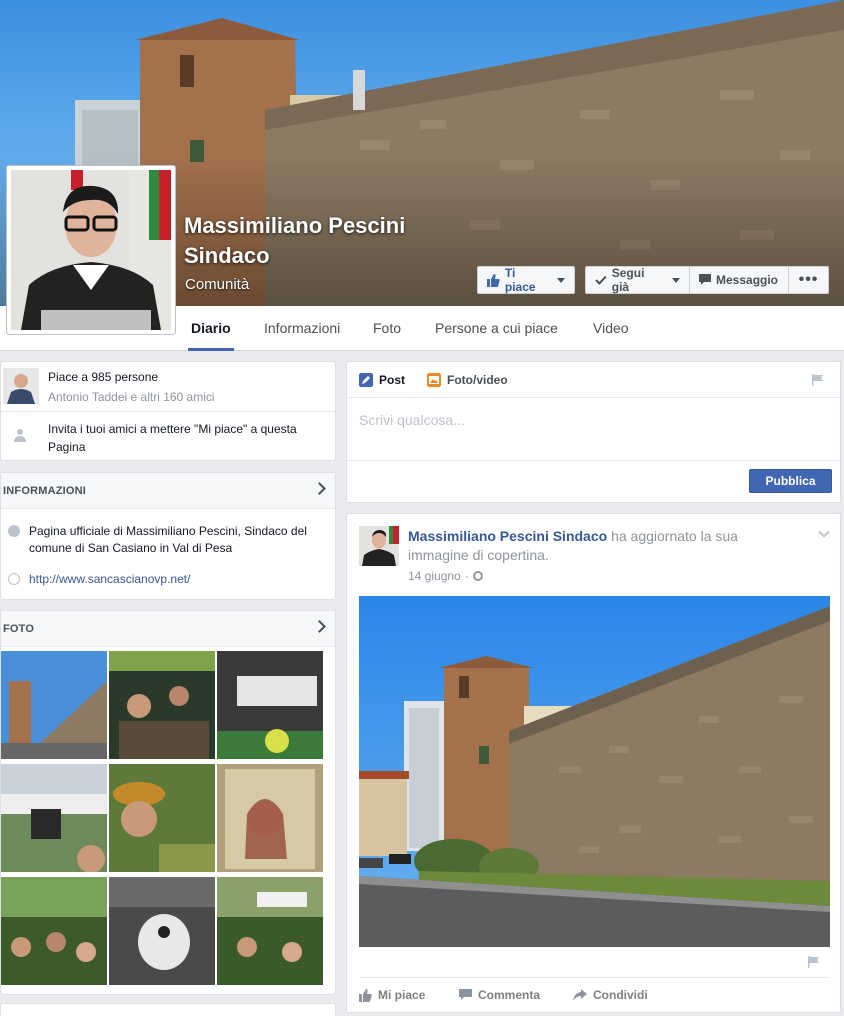 The height and width of the screenshot is (1016, 844). What do you see at coordinates (387, 328) in the screenshot?
I see `tab-foto: Foto` at bounding box center [387, 328].